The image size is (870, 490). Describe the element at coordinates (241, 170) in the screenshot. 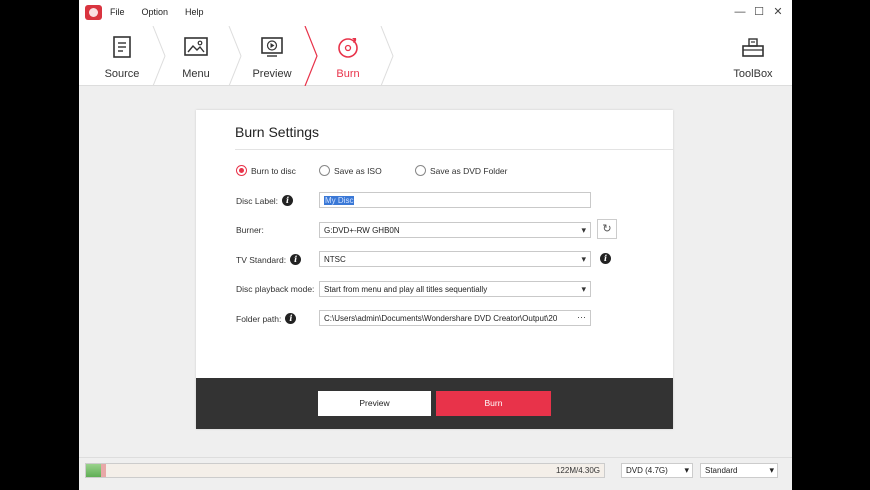

I see `radio-checked-icon` at that location.